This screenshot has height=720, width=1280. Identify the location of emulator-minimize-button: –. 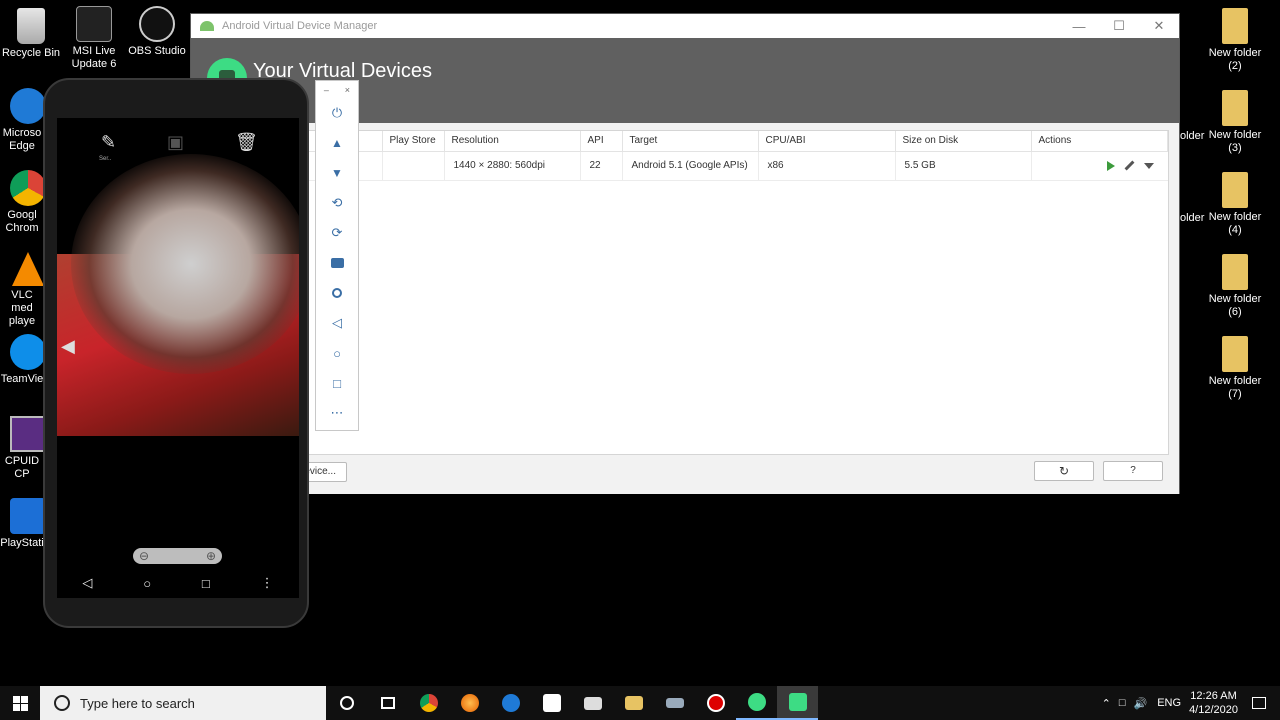
(326, 90).